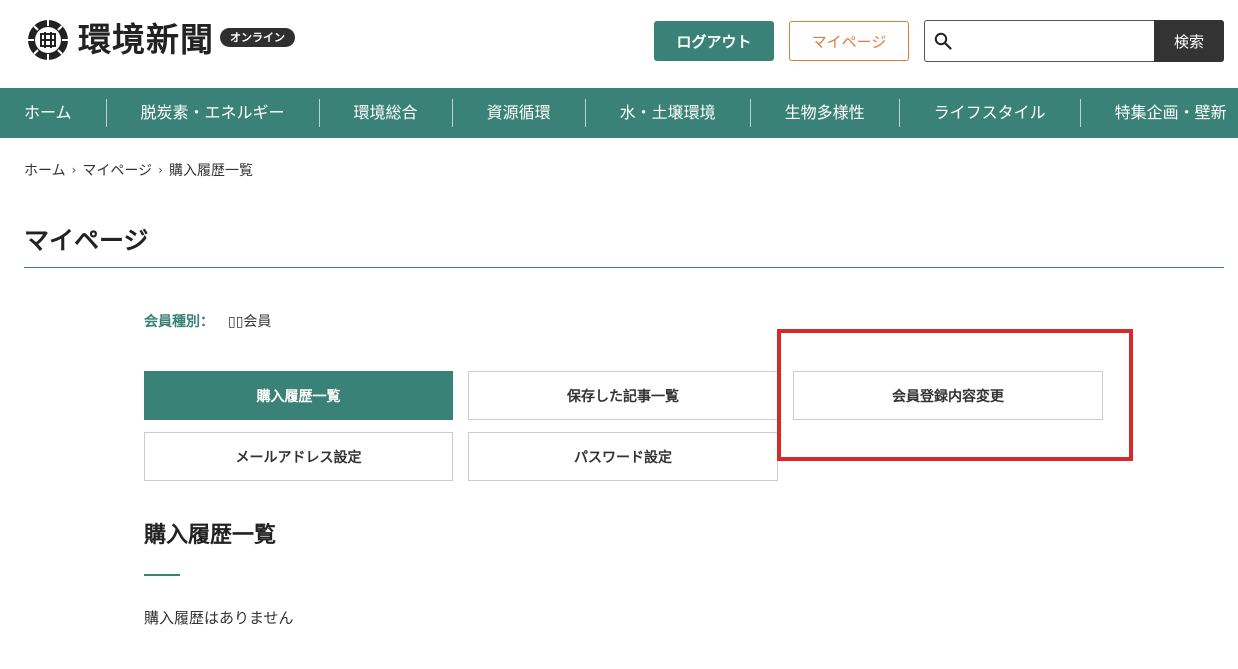  What do you see at coordinates (824, 113) in the screenshot?
I see `nav-item-biodiversity: 生物多様性` at bounding box center [824, 113].